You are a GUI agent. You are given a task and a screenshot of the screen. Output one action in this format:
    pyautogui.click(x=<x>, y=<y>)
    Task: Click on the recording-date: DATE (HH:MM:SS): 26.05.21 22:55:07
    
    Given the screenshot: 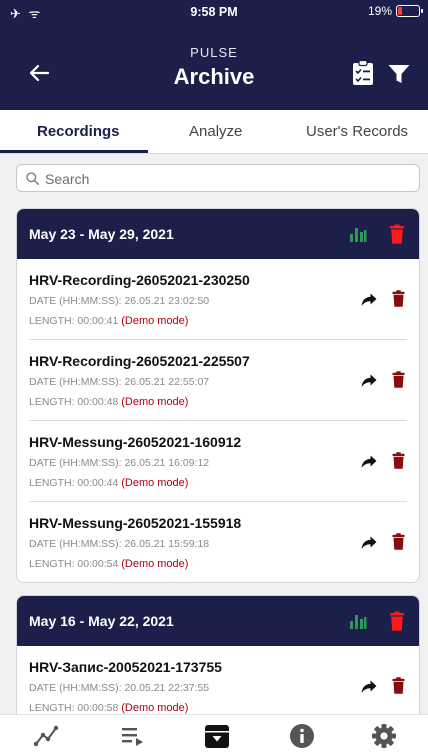 What is the action you would take?
    pyautogui.click(x=119, y=382)
    